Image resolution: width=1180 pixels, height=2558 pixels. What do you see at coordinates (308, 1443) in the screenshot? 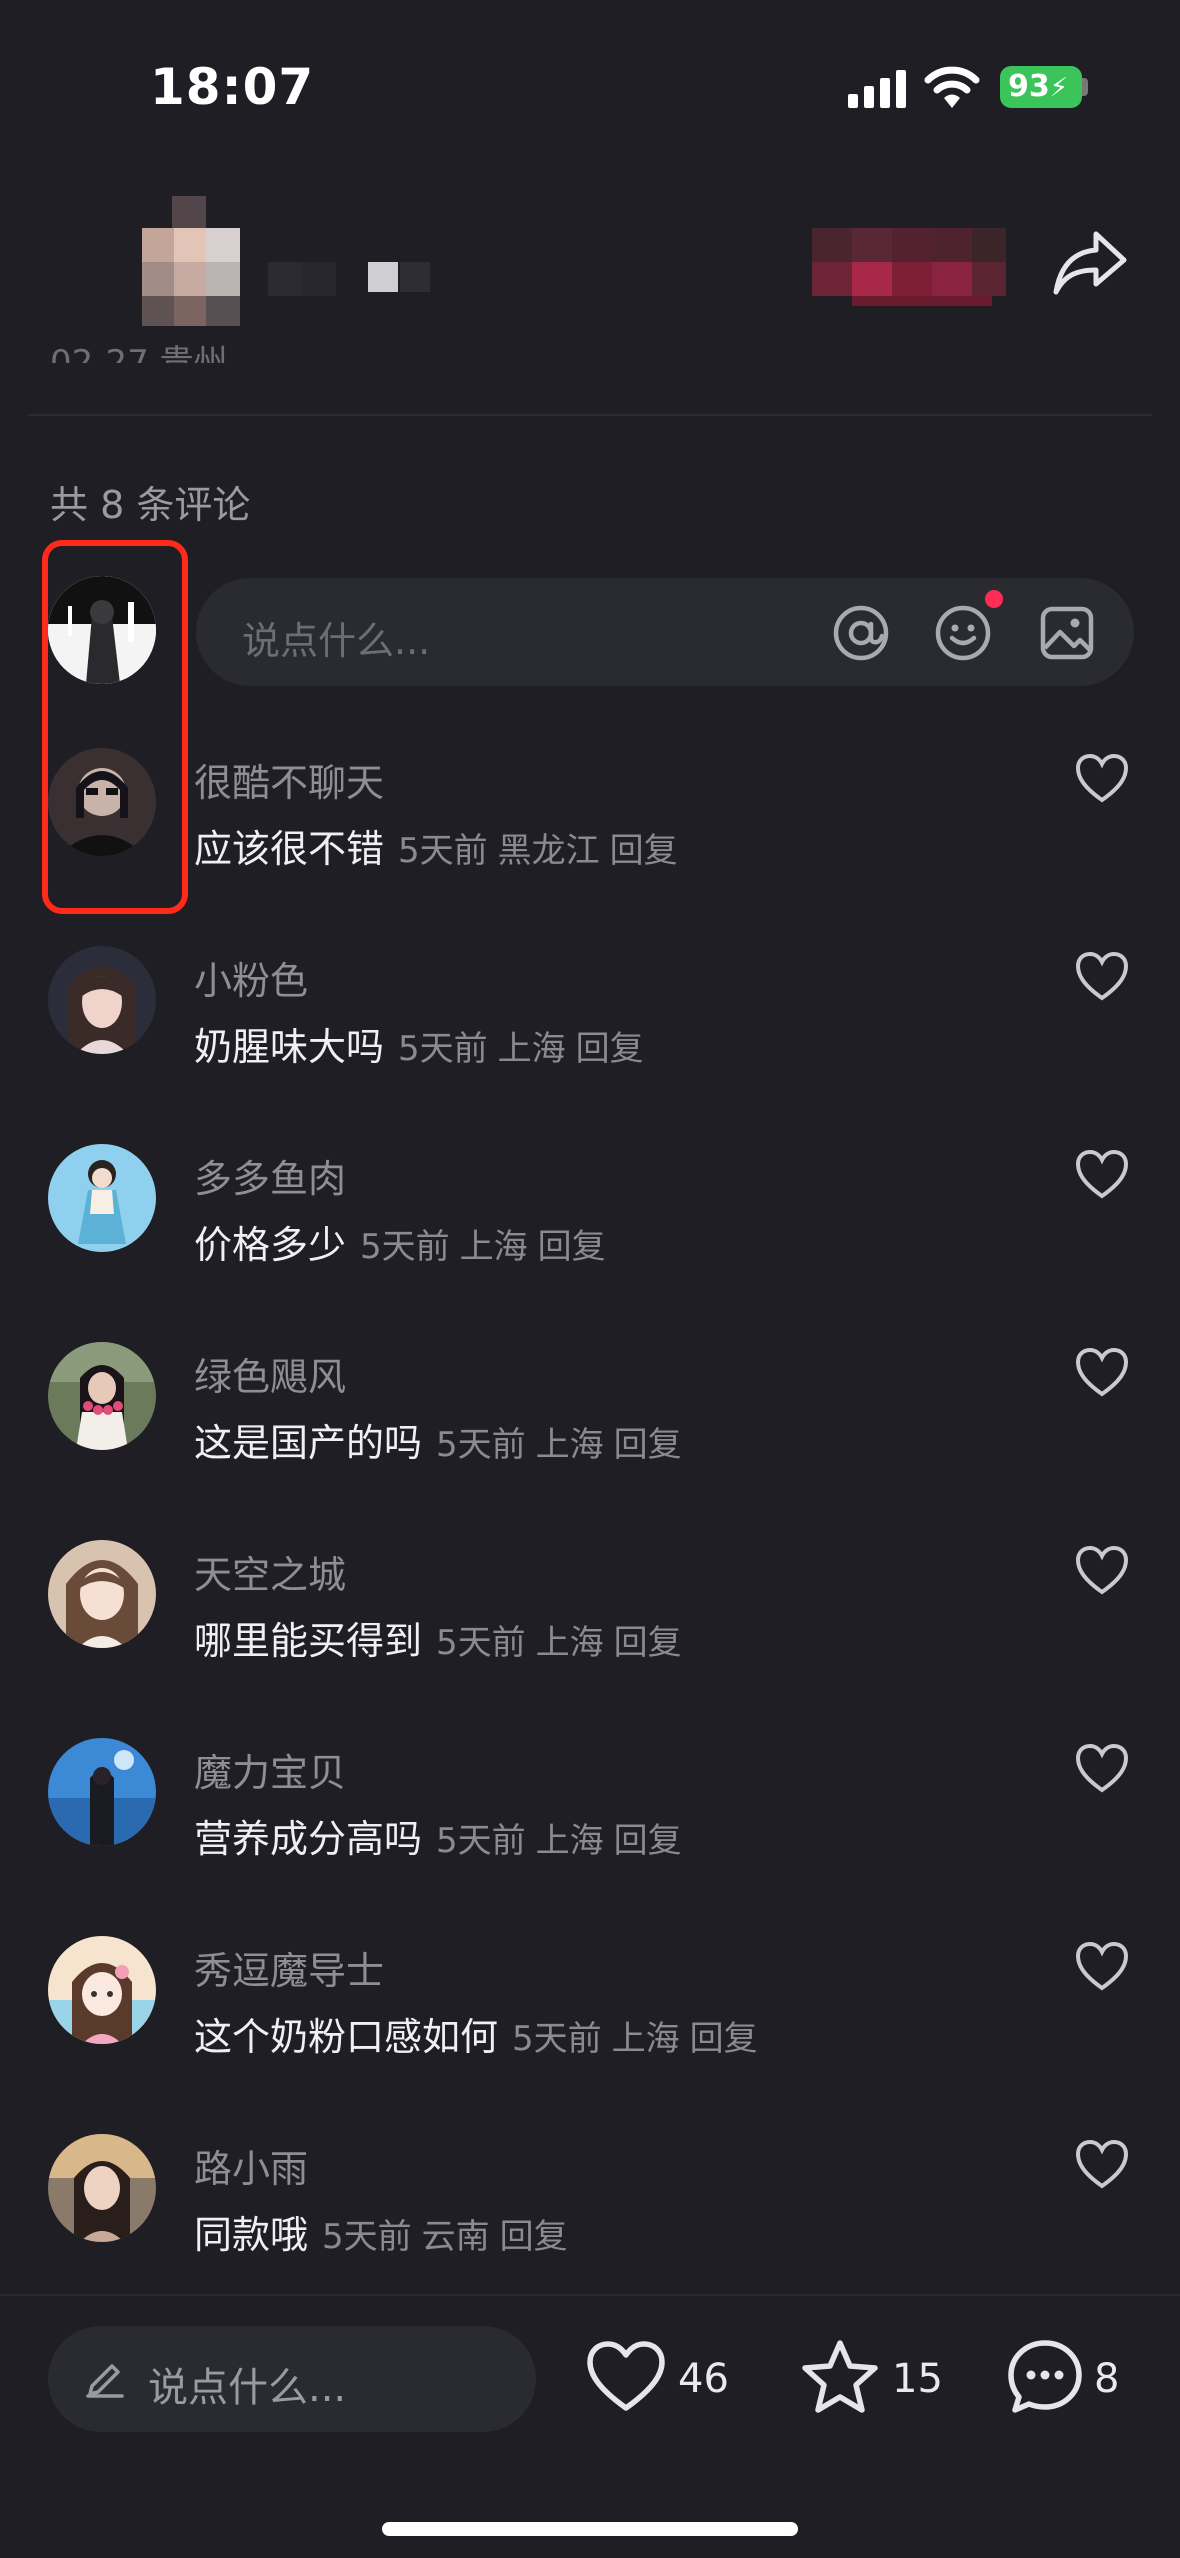
I see `comment-text: 这是国产的吗` at bounding box center [308, 1443].